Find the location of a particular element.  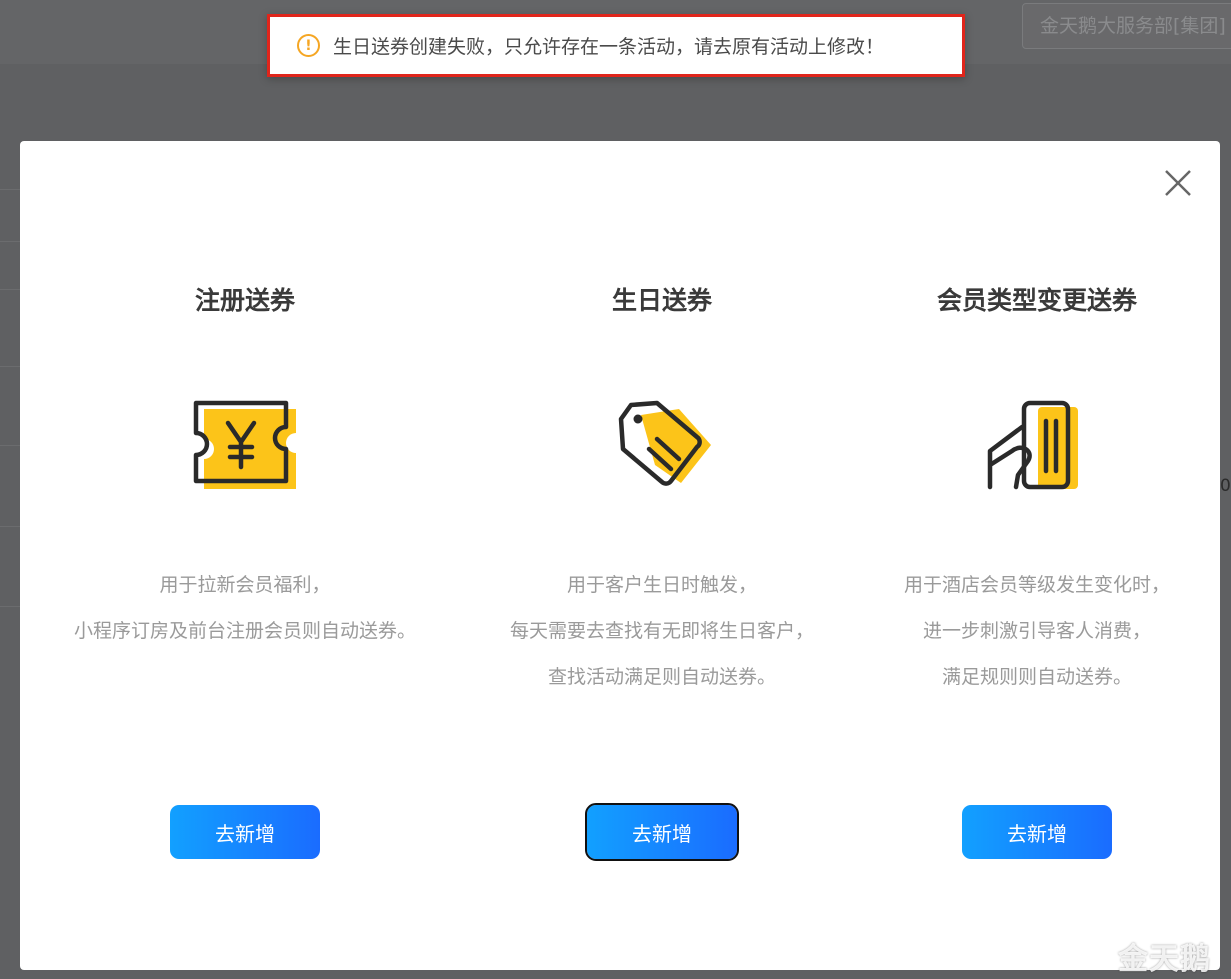

tag-icon is located at coordinates (664, 443).